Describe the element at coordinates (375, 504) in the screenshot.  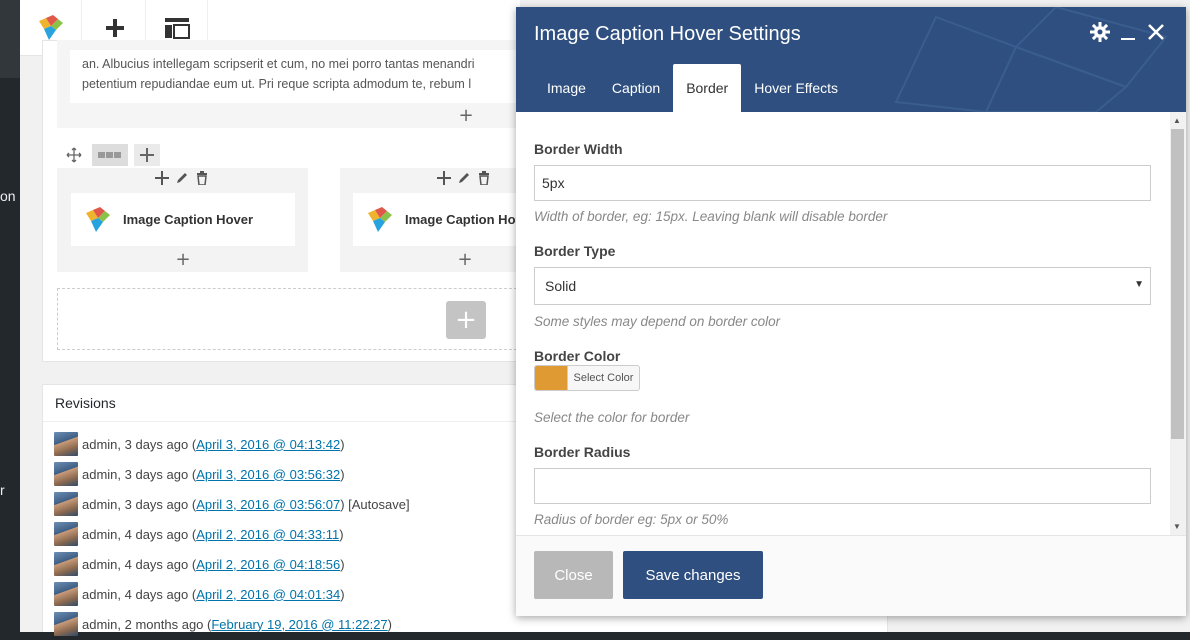
I see `revision-tail: ) [Autosave]` at that location.